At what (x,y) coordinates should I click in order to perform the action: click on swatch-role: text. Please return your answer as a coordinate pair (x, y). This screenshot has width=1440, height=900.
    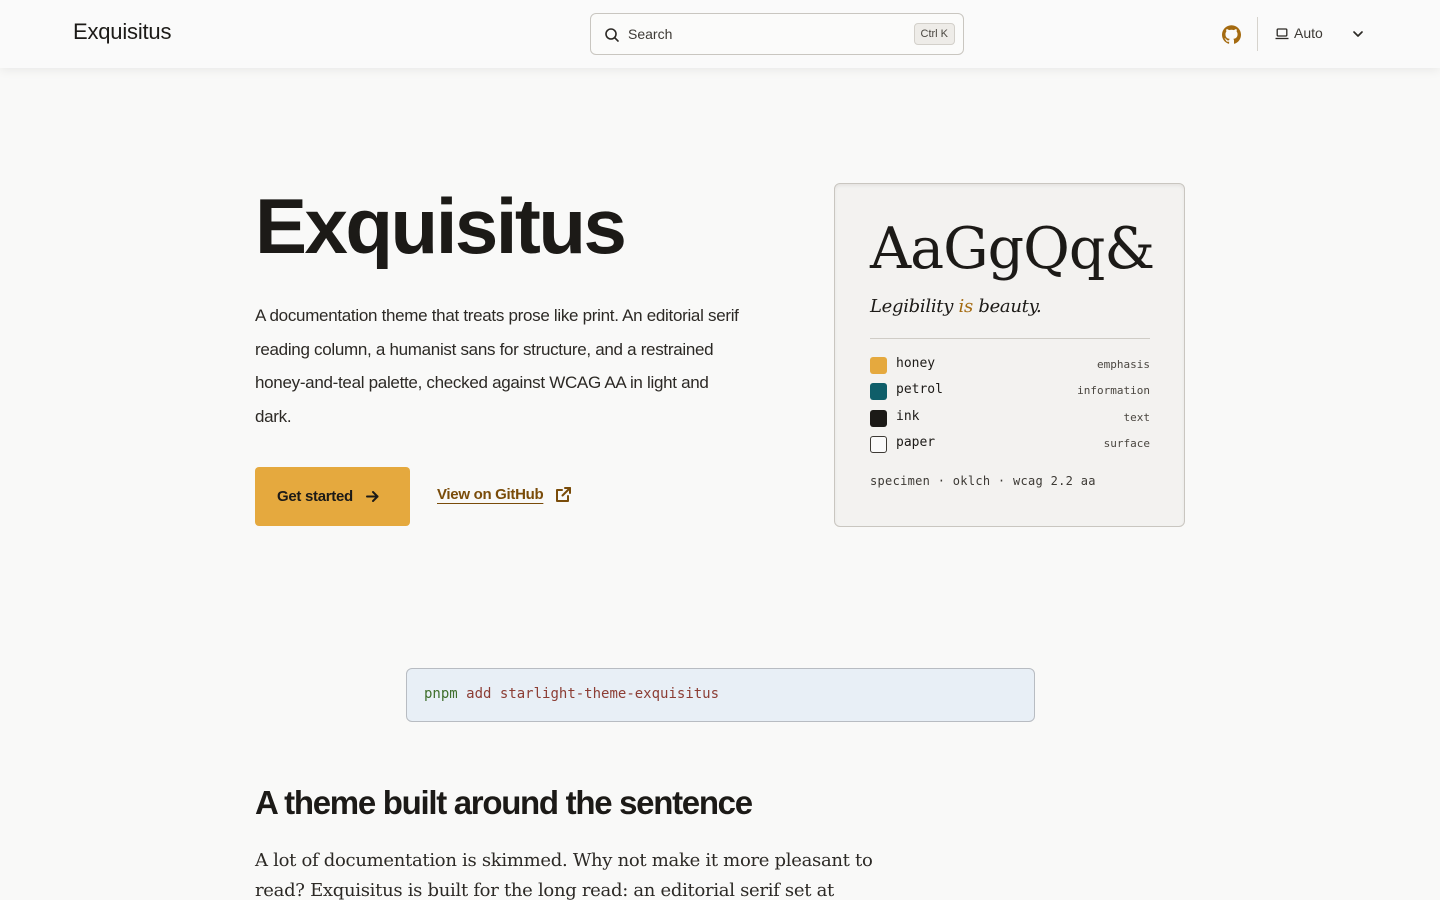
    Looking at the image, I should click on (1137, 417).